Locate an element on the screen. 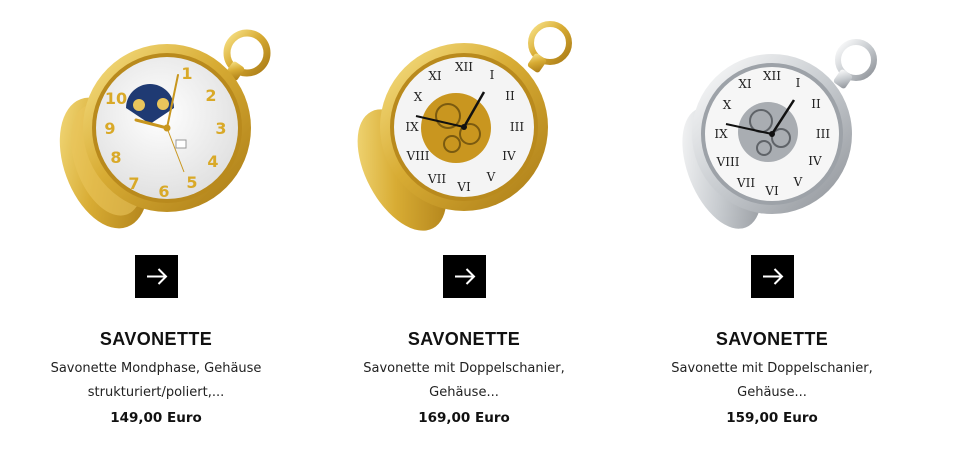 The height and width of the screenshot is (458, 953). product-price: 169,00 Euro is located at coordinates (464, 418).